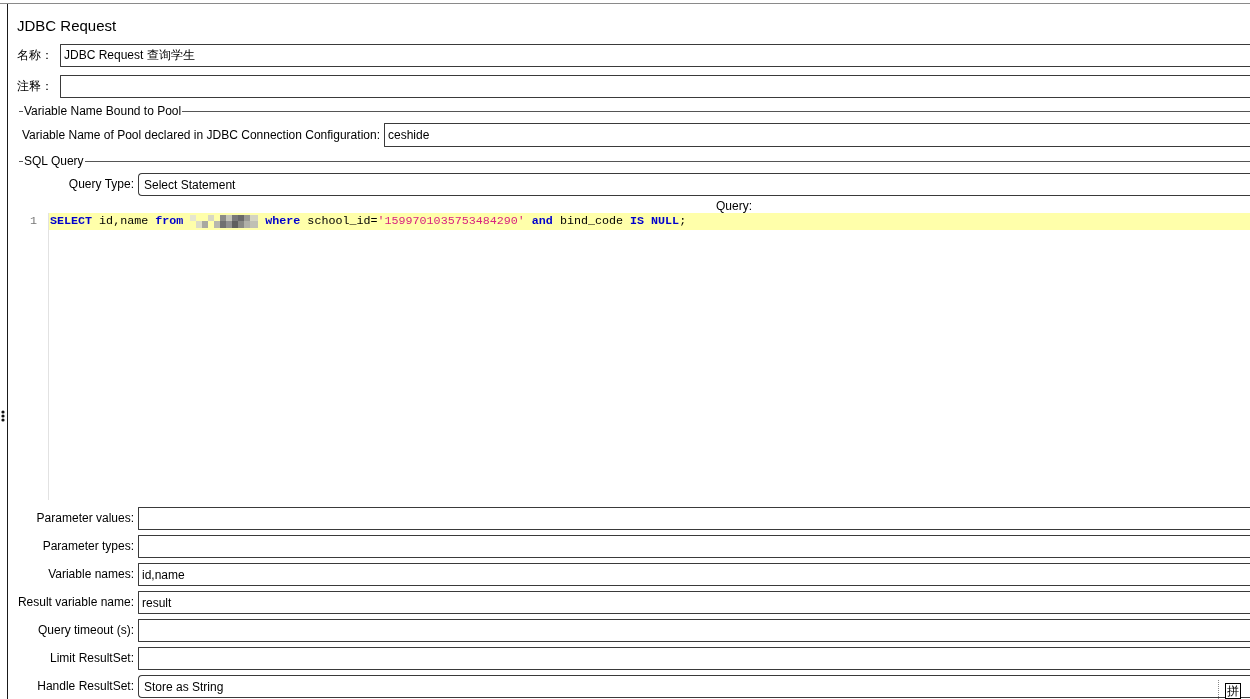 The height and width of the screenshot is (699, 1250). I want to click on ime-mode-indicator: 拼, so click(1233, 691).